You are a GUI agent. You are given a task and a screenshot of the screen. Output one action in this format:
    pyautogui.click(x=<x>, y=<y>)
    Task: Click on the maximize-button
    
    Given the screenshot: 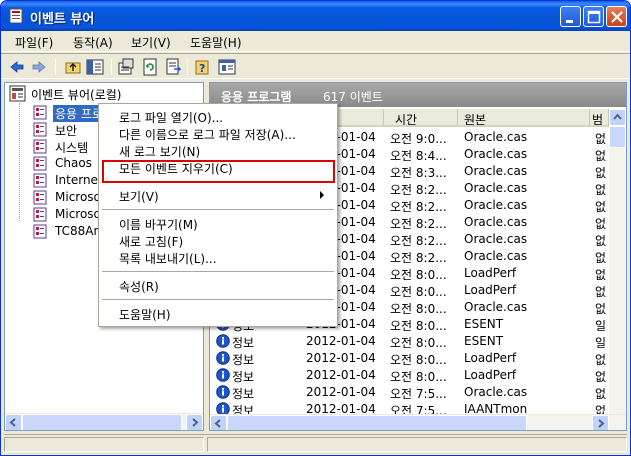 What is the action you would take?
    pyautogui.click(x=593, y=16)
    